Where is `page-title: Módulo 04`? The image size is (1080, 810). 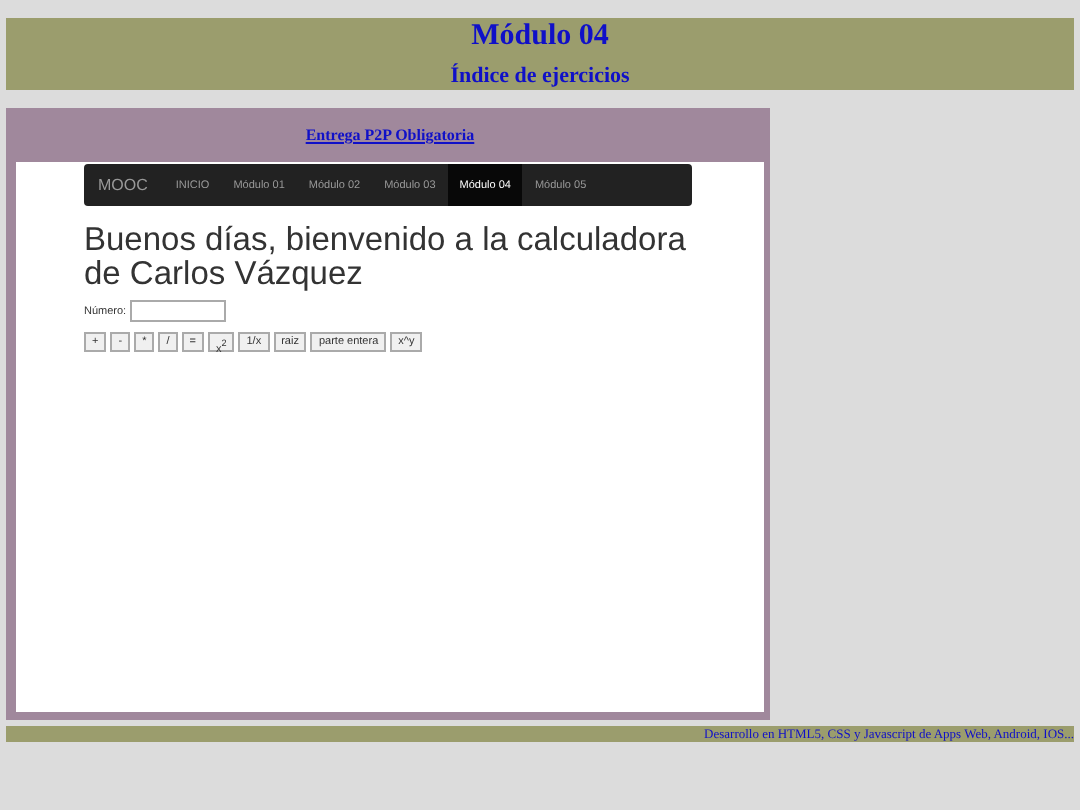
page-title: Módulo 04 is located at coordinates (540, 36).